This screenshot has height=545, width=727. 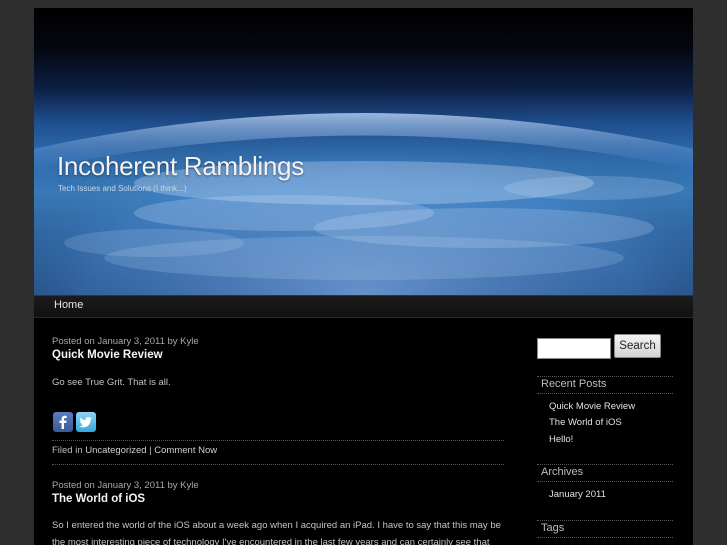 What do you see at coordinates (111, 382) in the screenshot?
I see `post-body: Go see True Grit. That is all.` at bounding box center [111, 382].